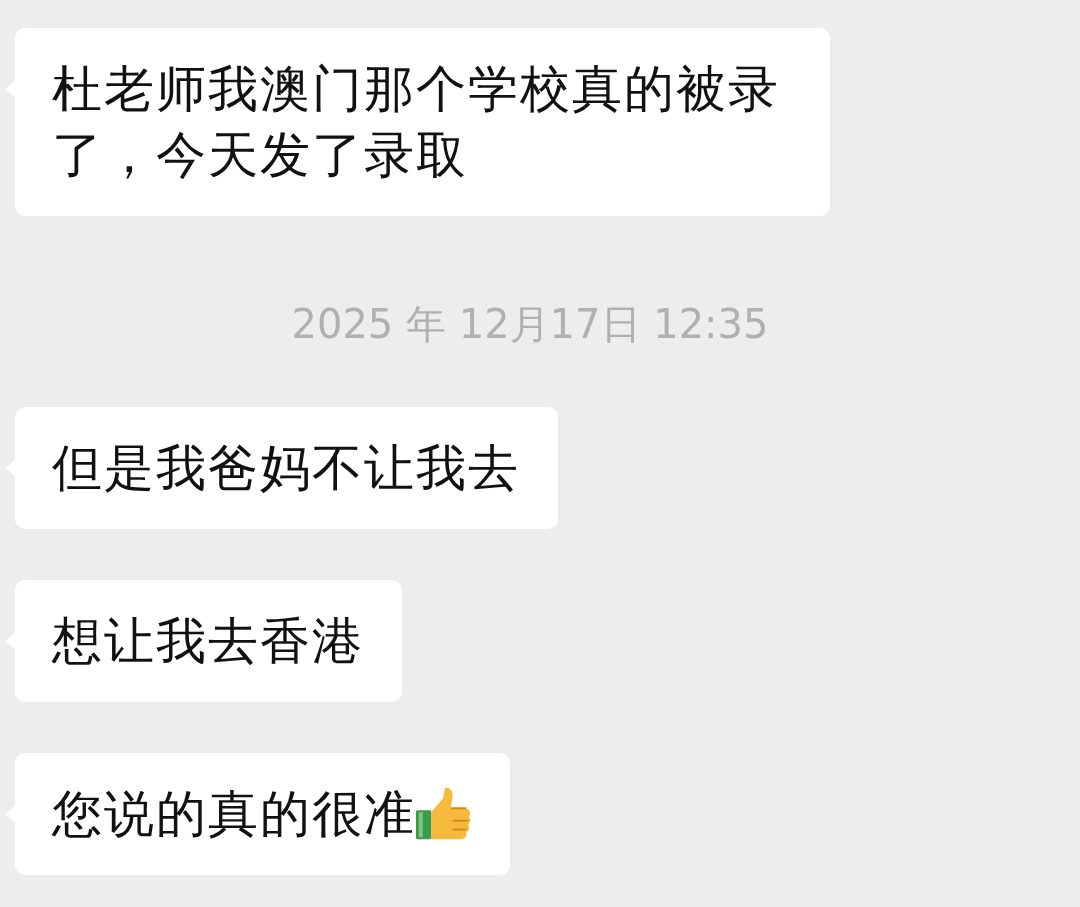  I want to click on message-text: 您说的真的很准, so click(234, 814).